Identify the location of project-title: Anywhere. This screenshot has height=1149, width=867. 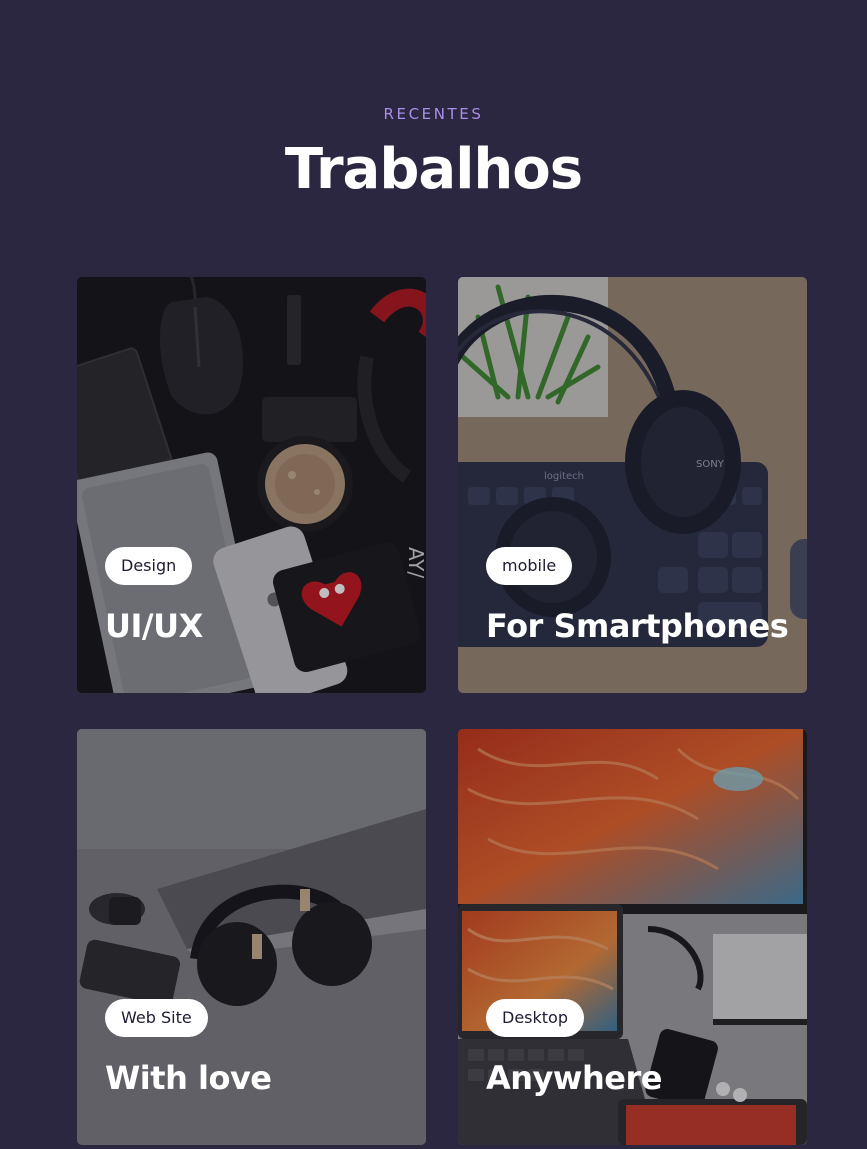
(574, 1078).